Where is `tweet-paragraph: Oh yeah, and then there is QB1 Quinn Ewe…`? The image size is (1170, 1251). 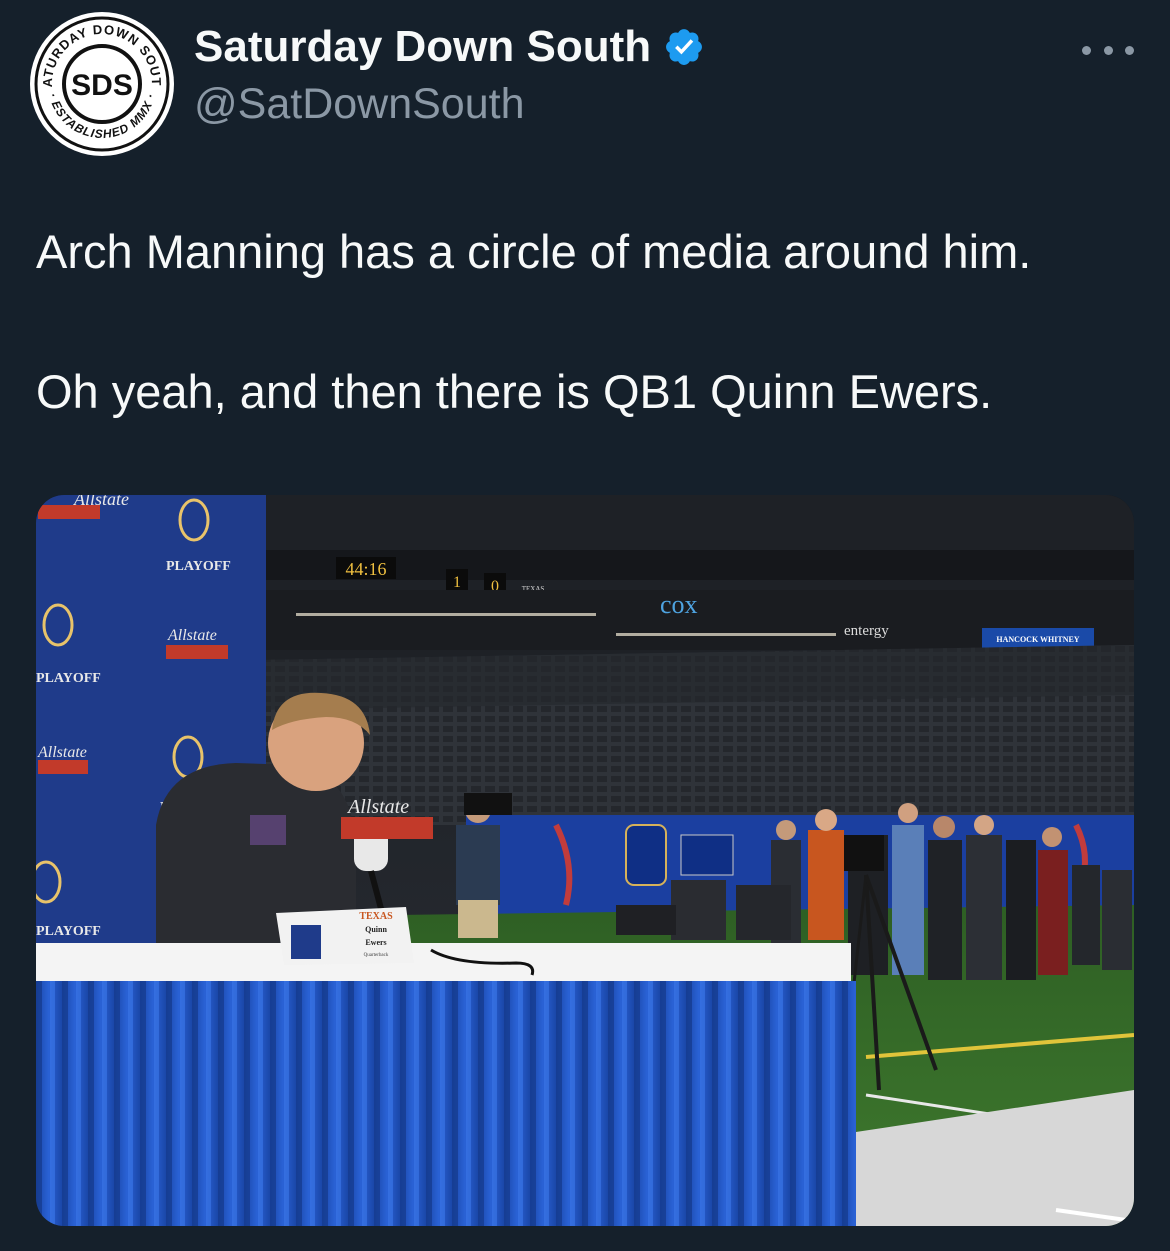
tweet-paragraph: Oh yeah, and then there is QB1 Quinn Ewe… is located at coordinates (514, 391).